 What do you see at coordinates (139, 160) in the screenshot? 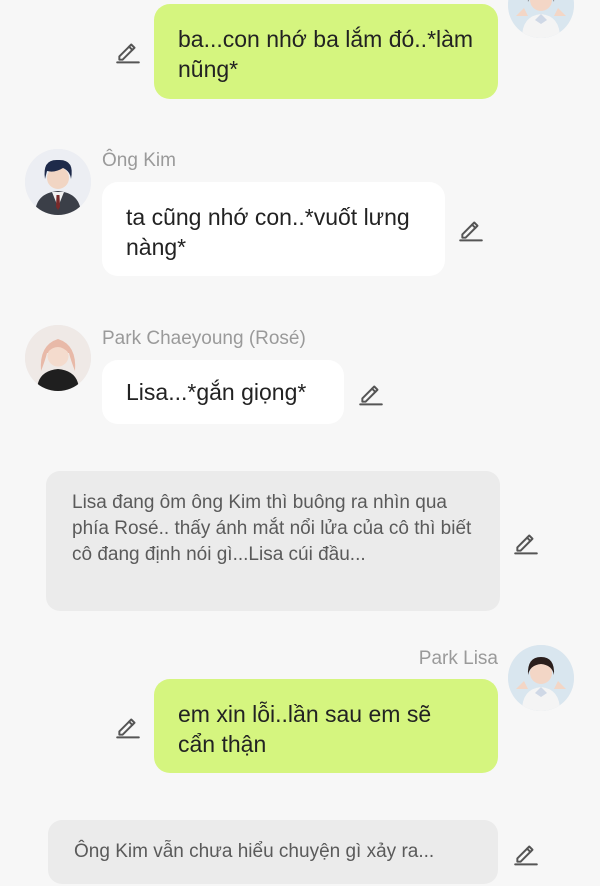
I see `sender-name: Ông Kim` at bounding box center [139, 160].